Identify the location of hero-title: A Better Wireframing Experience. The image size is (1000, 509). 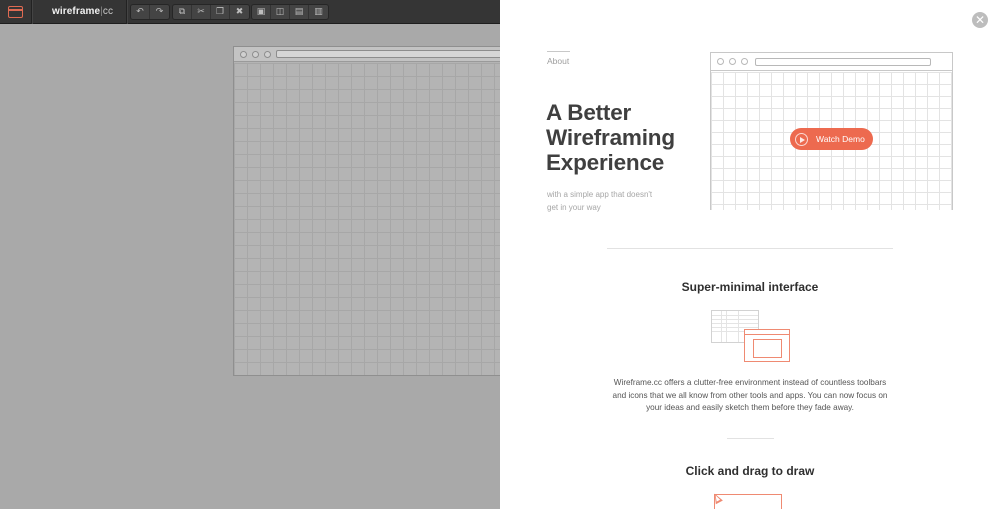
(610, 137).